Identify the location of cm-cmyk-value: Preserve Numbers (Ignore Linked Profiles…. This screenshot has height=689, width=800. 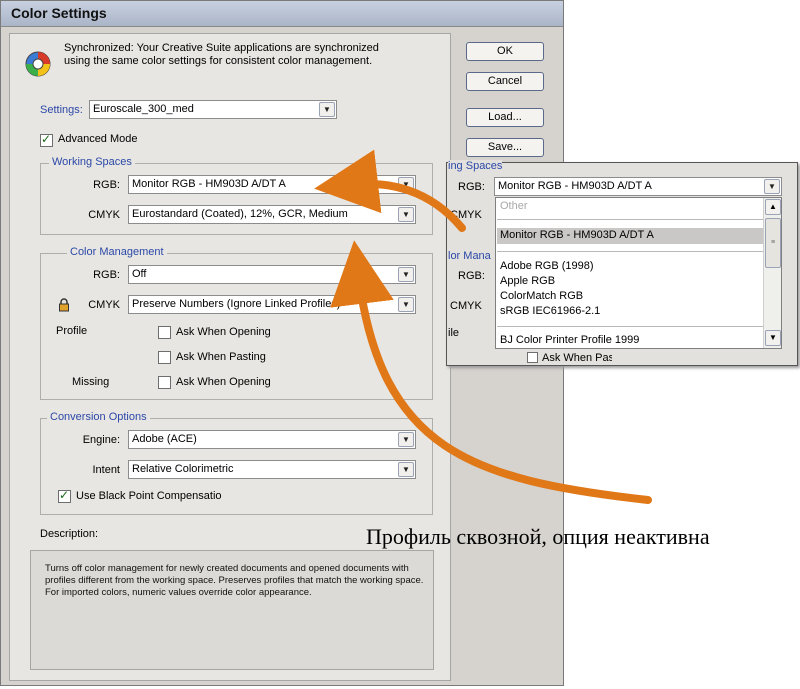
(236, 304).